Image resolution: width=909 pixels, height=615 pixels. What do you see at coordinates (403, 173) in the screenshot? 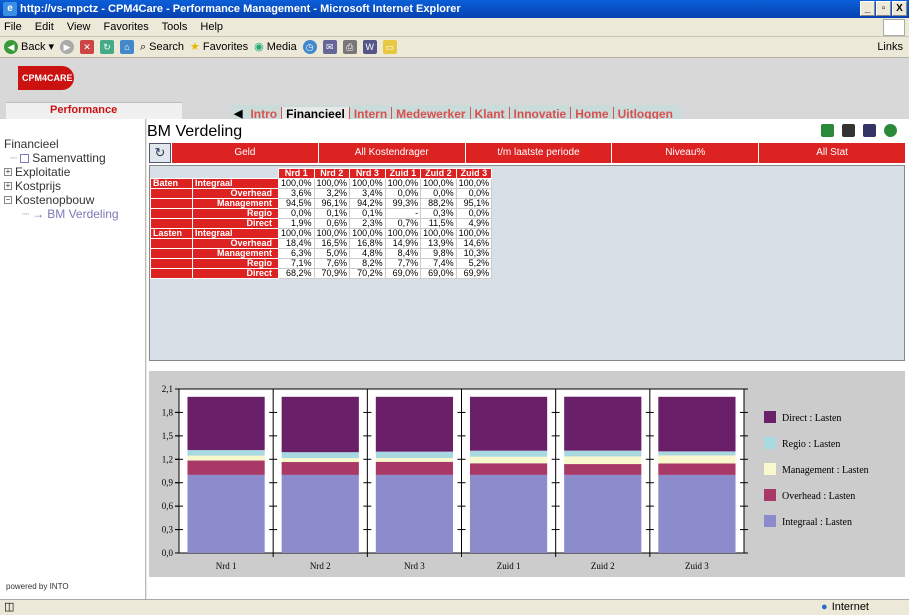
I see `column-header: Zuid 1` at bounding box center [403, 173].